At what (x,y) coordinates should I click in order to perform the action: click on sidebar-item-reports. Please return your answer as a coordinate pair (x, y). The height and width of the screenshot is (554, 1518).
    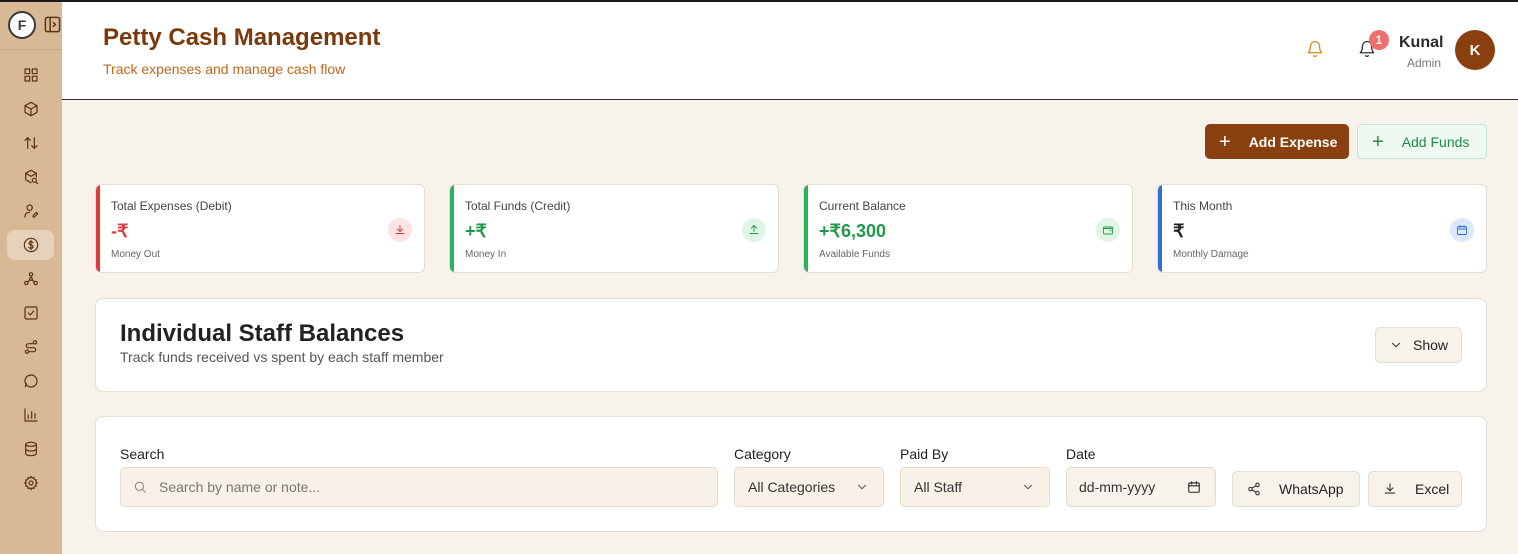
    Looking at the image, I should click on (30, 415).